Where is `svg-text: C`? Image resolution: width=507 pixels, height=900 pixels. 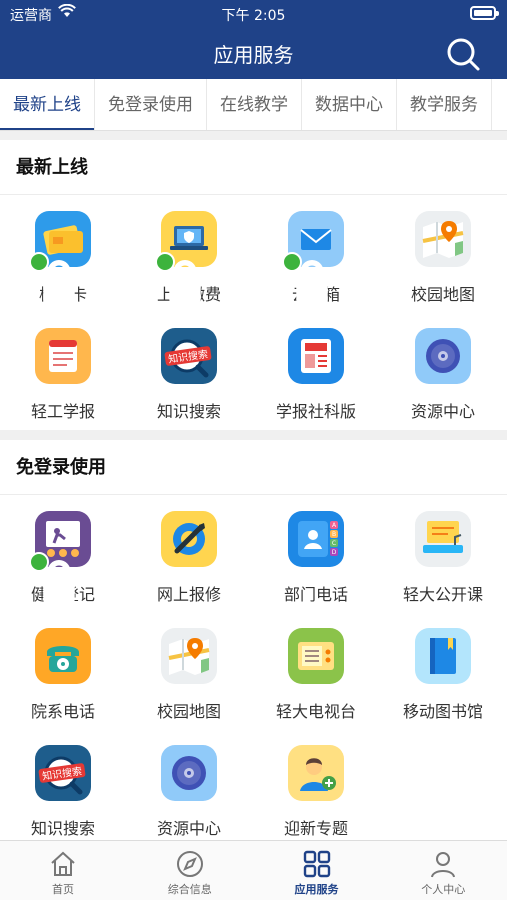 svg-text: C is located at coordinates (334, 543).